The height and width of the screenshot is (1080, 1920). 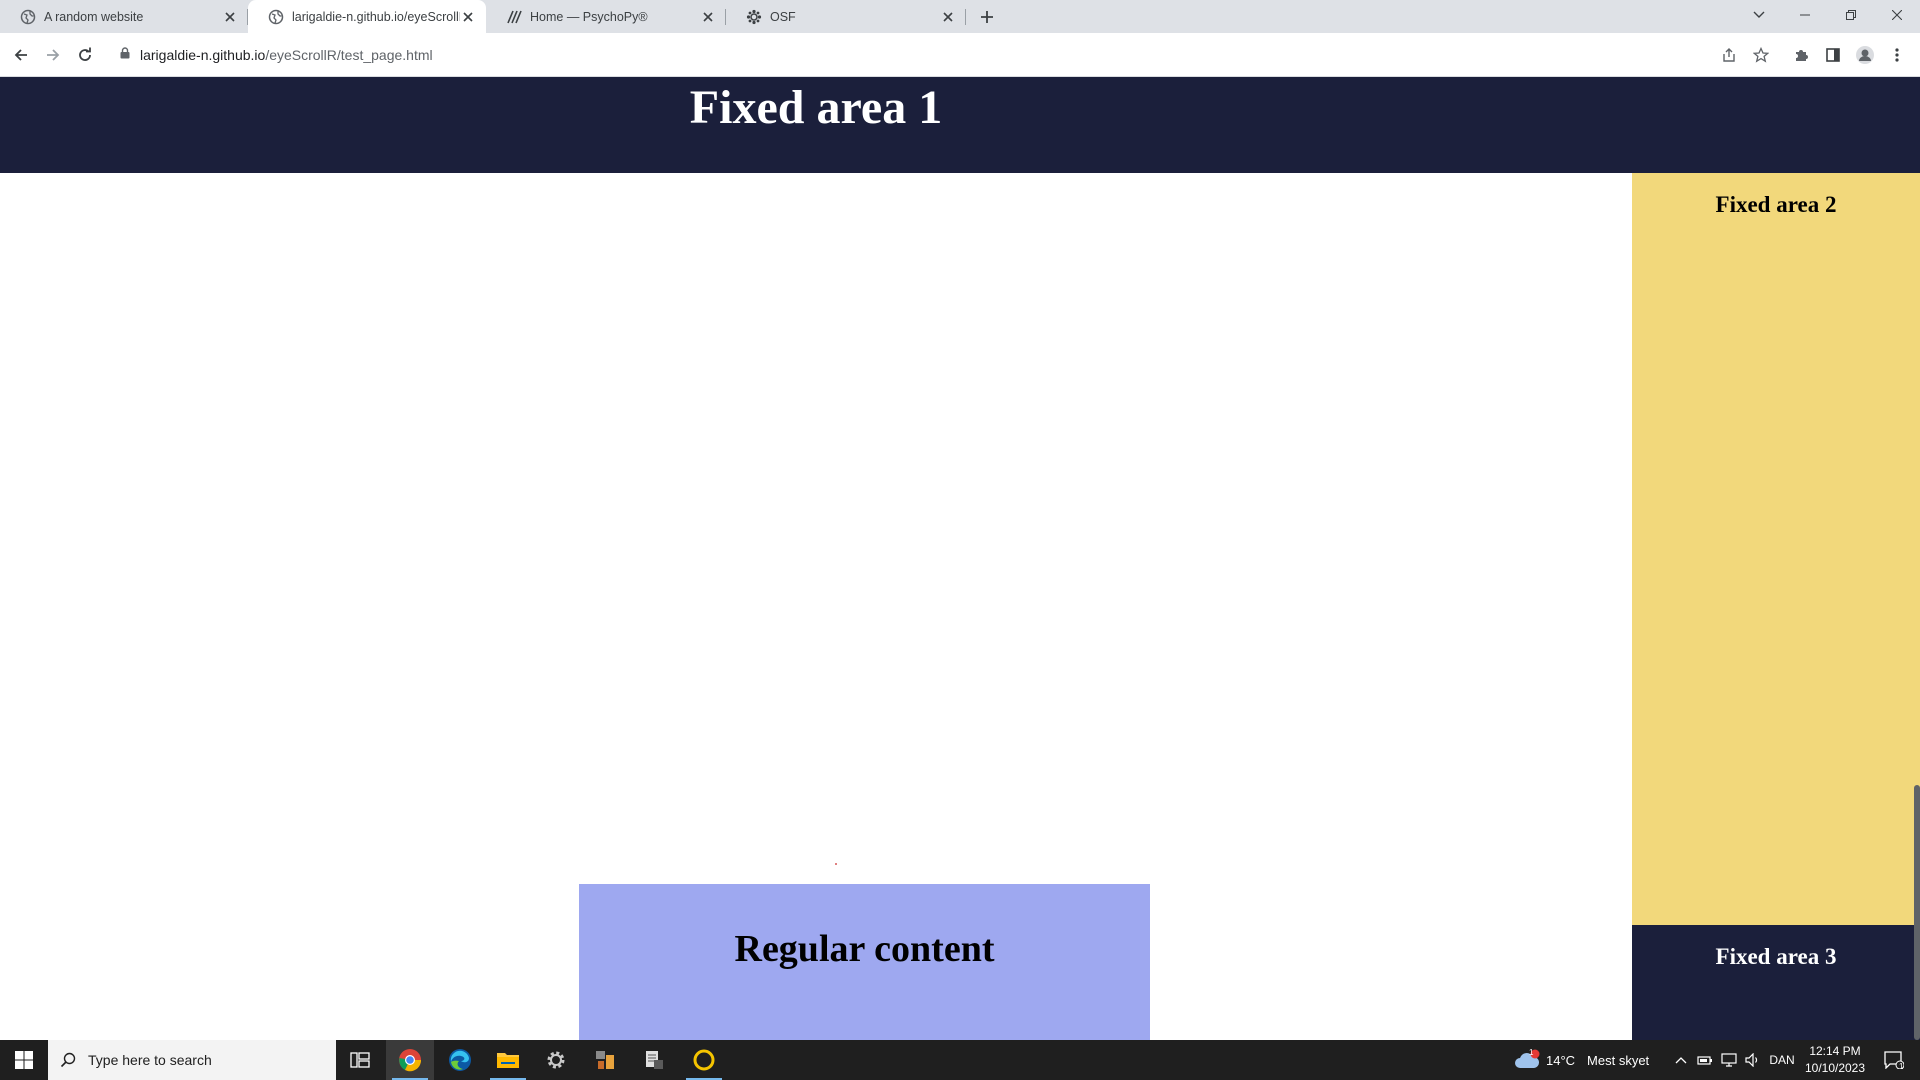 I want to click on restore-button, so click(x=1851, y=15).